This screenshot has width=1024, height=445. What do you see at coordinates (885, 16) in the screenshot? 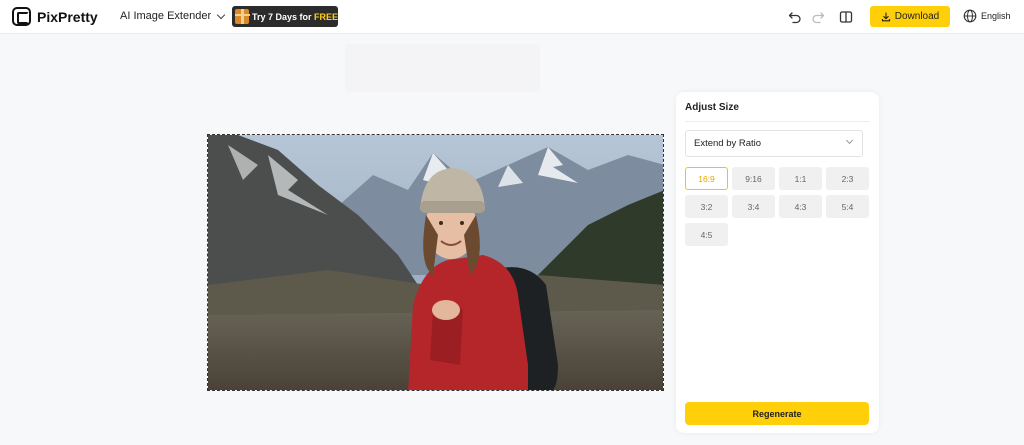
I see `download-icon` at bounding box center [885, 16].